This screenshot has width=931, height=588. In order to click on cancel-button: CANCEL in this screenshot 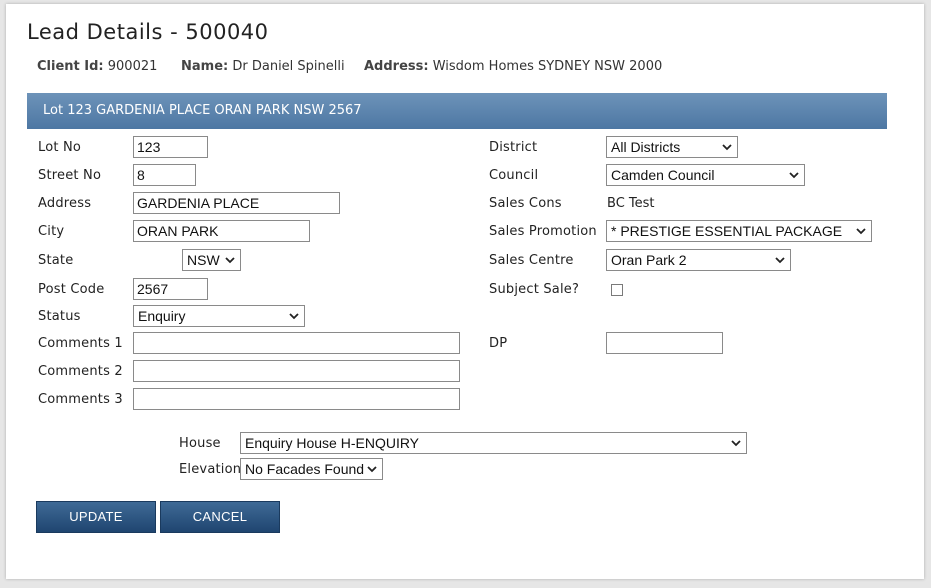, I will do `click(220, 517)`.